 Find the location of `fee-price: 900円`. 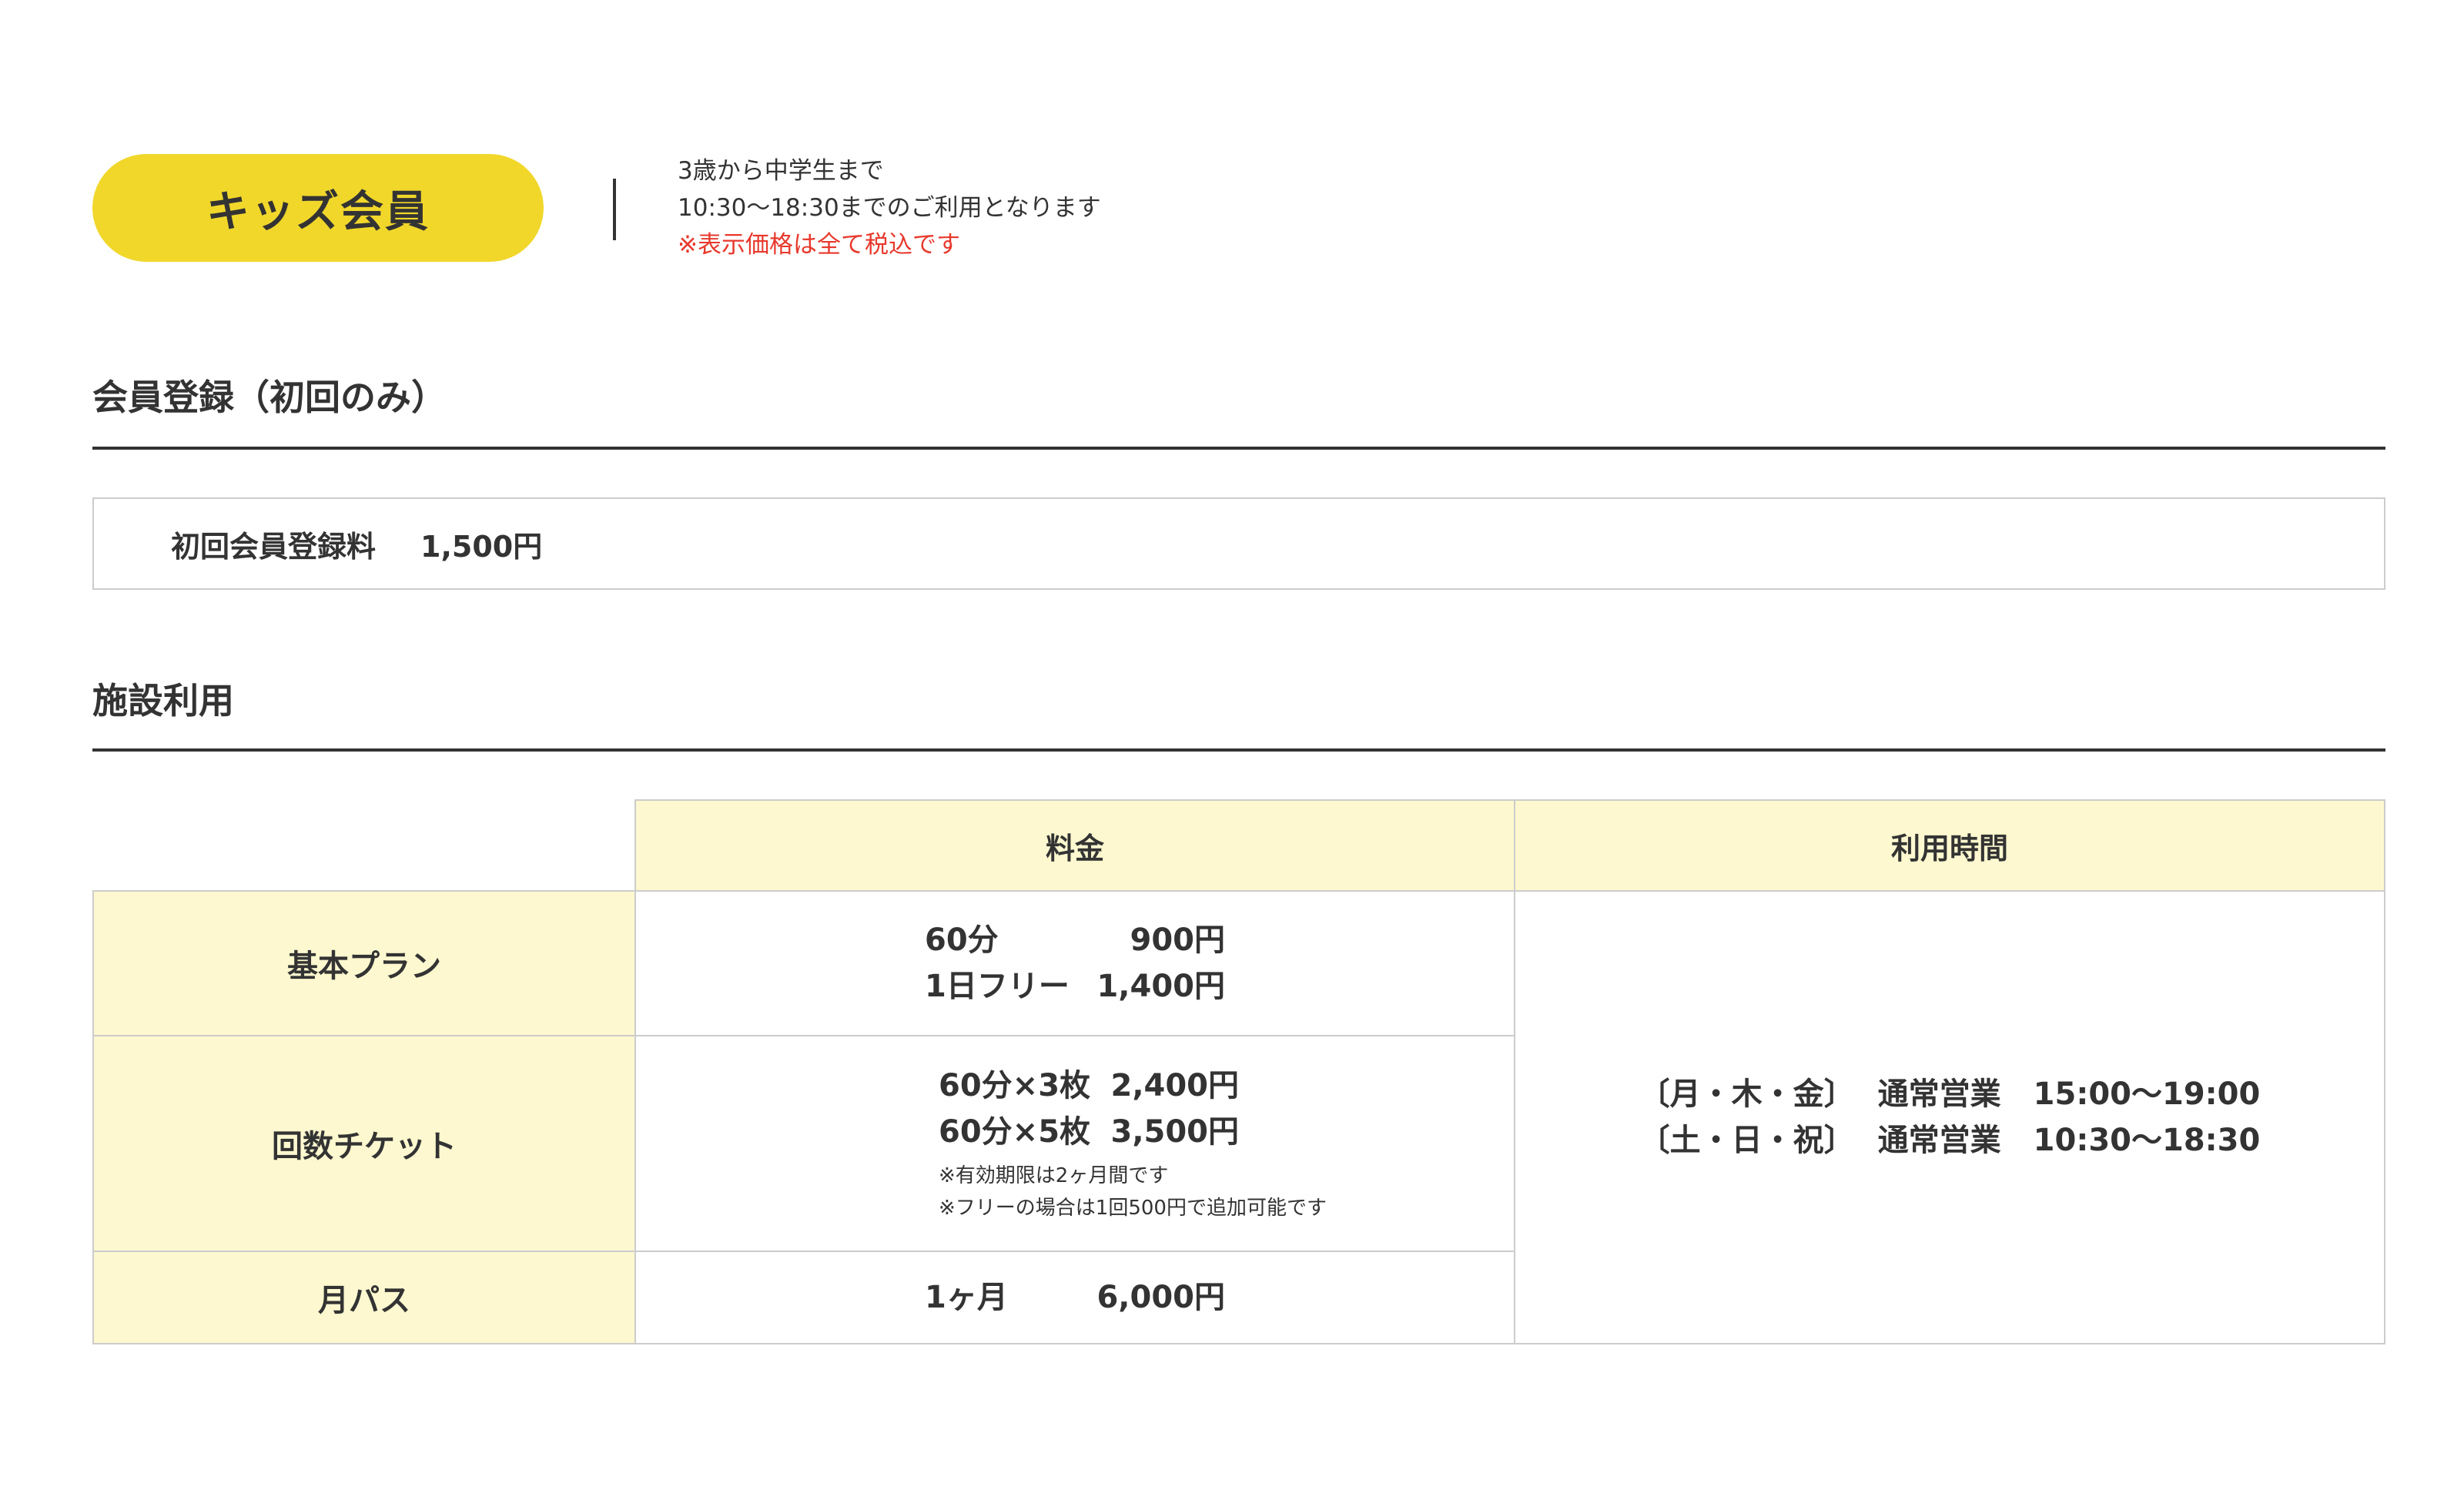

fee-price: 900円 is located at coordinates (1178, 940).